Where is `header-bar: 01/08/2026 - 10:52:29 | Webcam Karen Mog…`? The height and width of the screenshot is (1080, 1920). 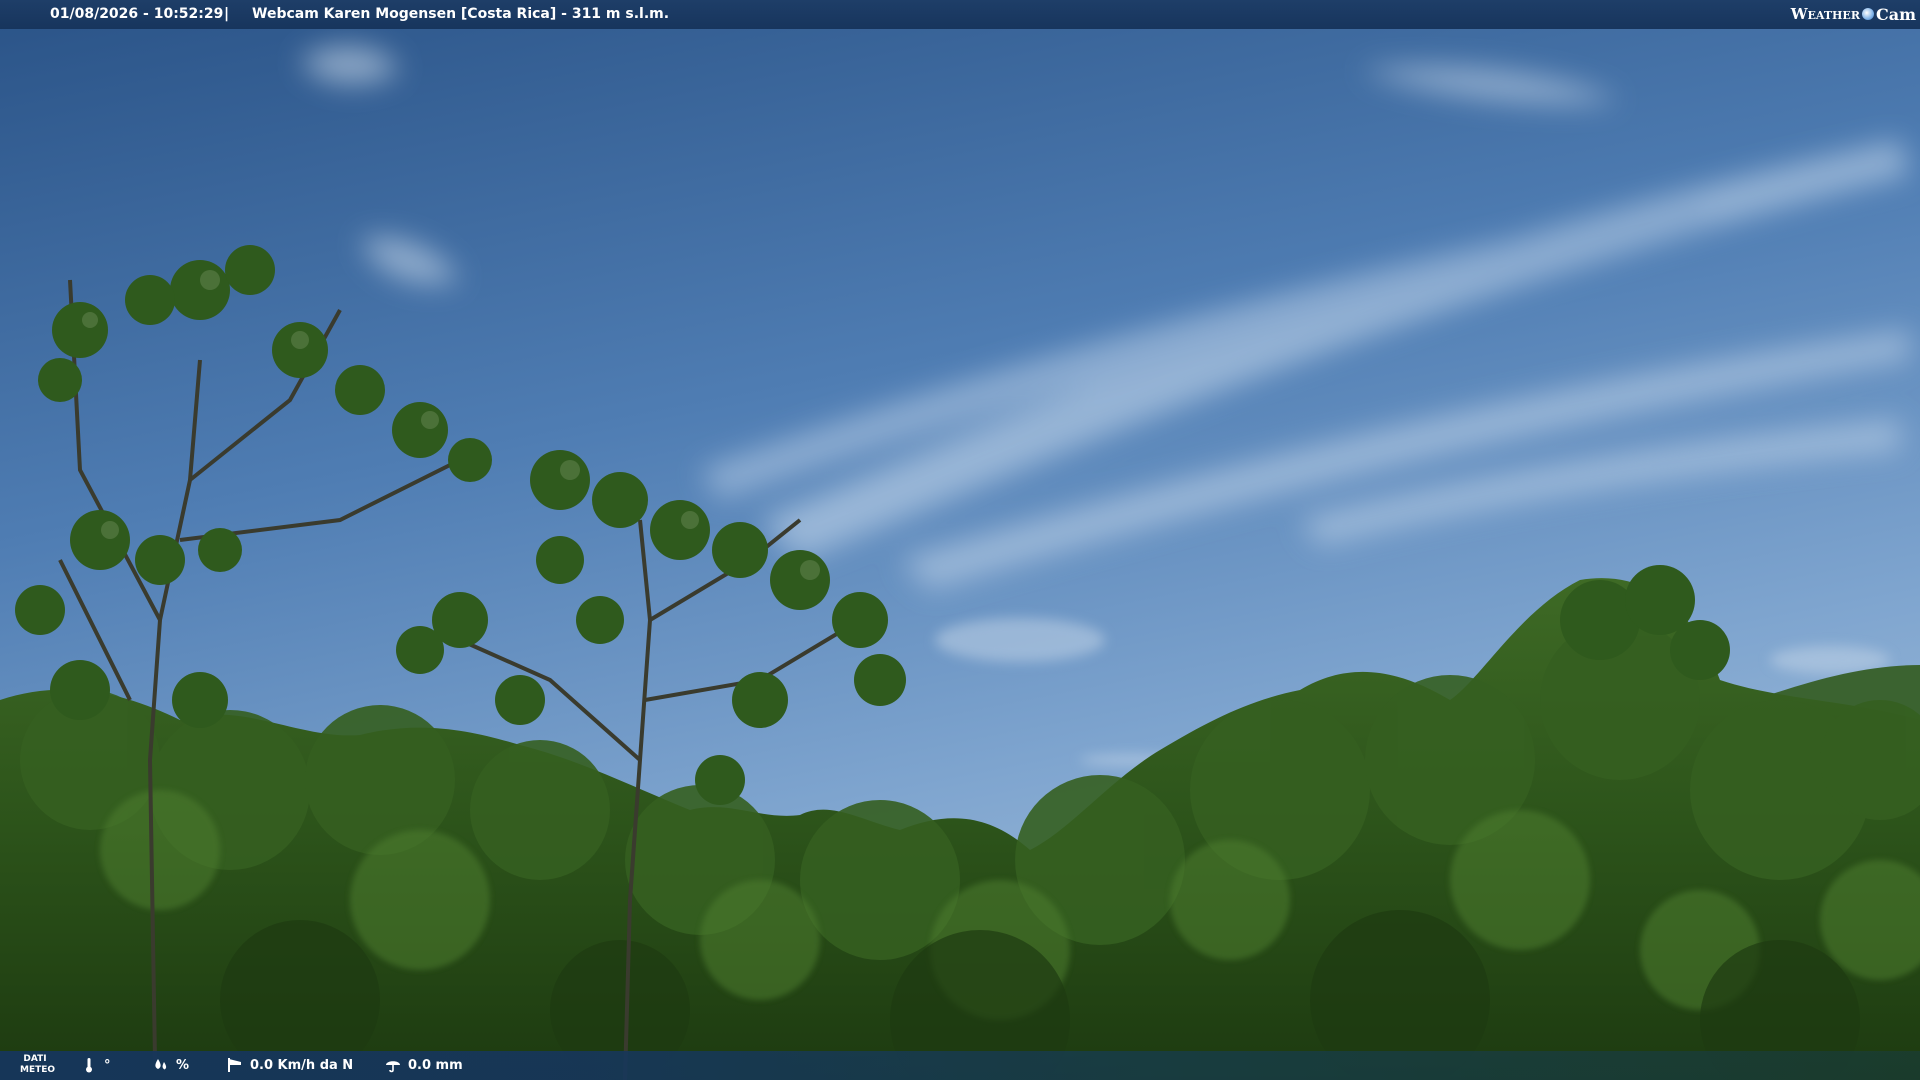 header-bar: 01/08/2026 - 10:52:29 | Webcam Karen Mog… is located at coordinates (960, 14).